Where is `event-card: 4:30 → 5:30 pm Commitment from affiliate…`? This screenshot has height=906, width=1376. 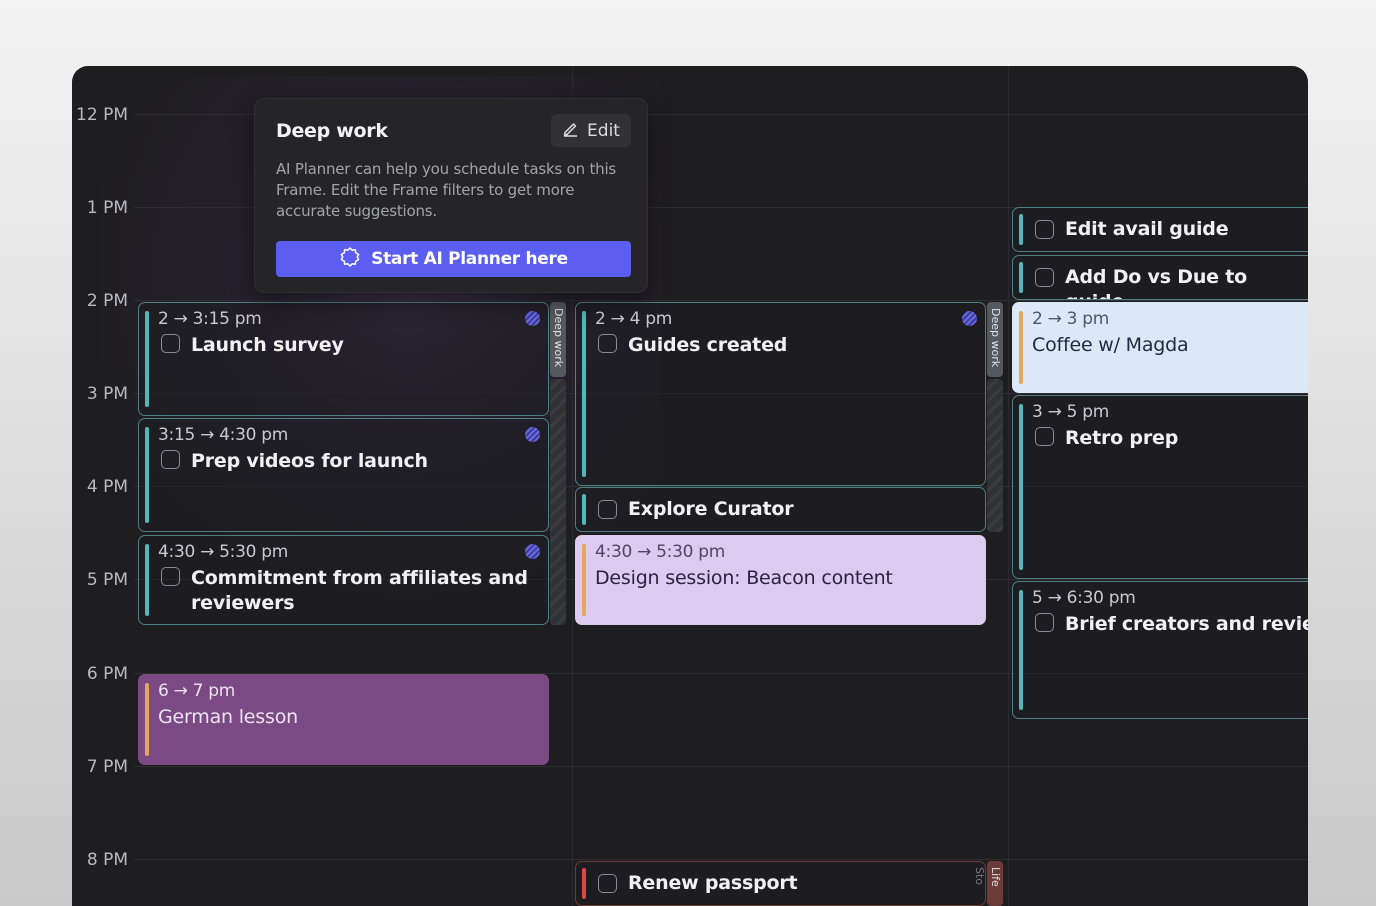
event-card: 4:30 → 5:30 pm Commitment from affiliate… is located at coordinates (343, 580).